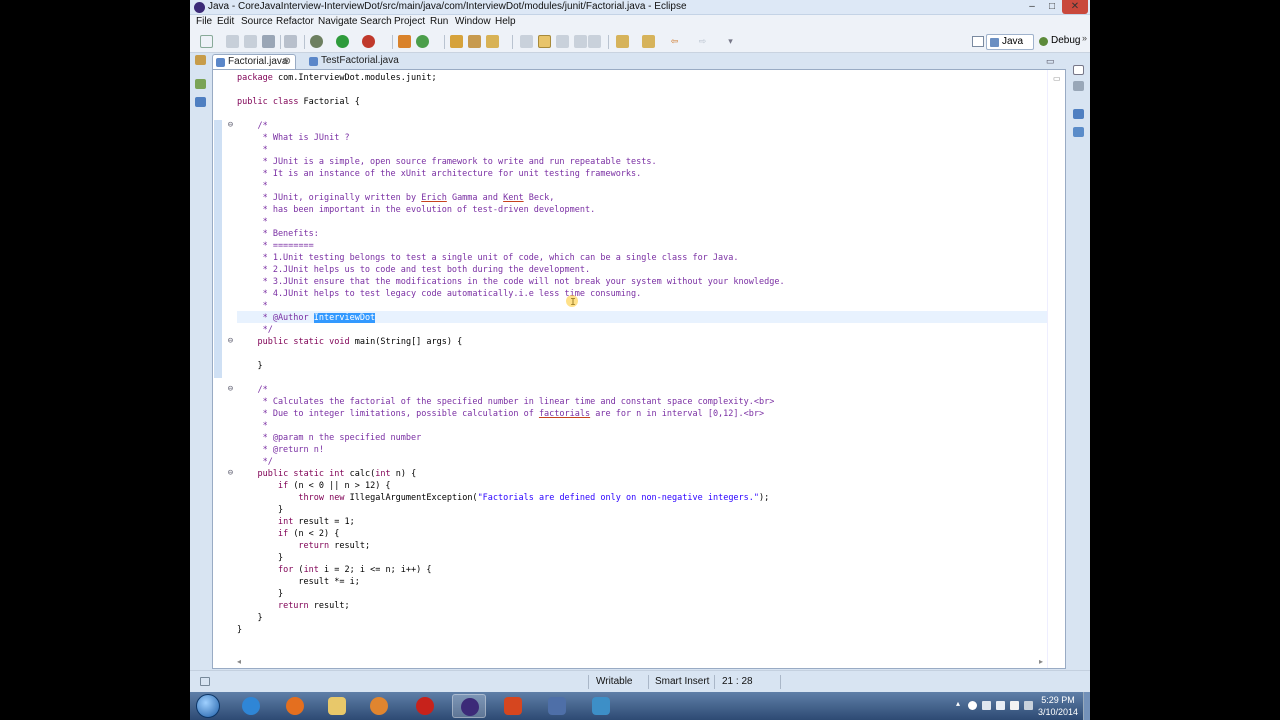 The width and height of the screenshot is (1280, 720). What do you see at coordinates (306, 318) in the screenshot?
I see `code-line: * @Author InterviewDot` at bounding box center [306, 318].